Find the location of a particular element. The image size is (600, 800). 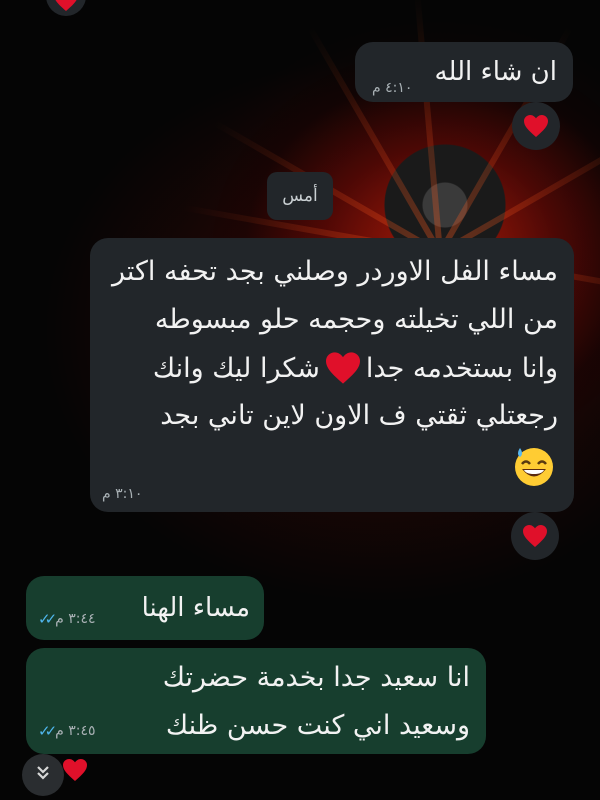

scroll-to-bottom-button is located at coordinates (43, 775).